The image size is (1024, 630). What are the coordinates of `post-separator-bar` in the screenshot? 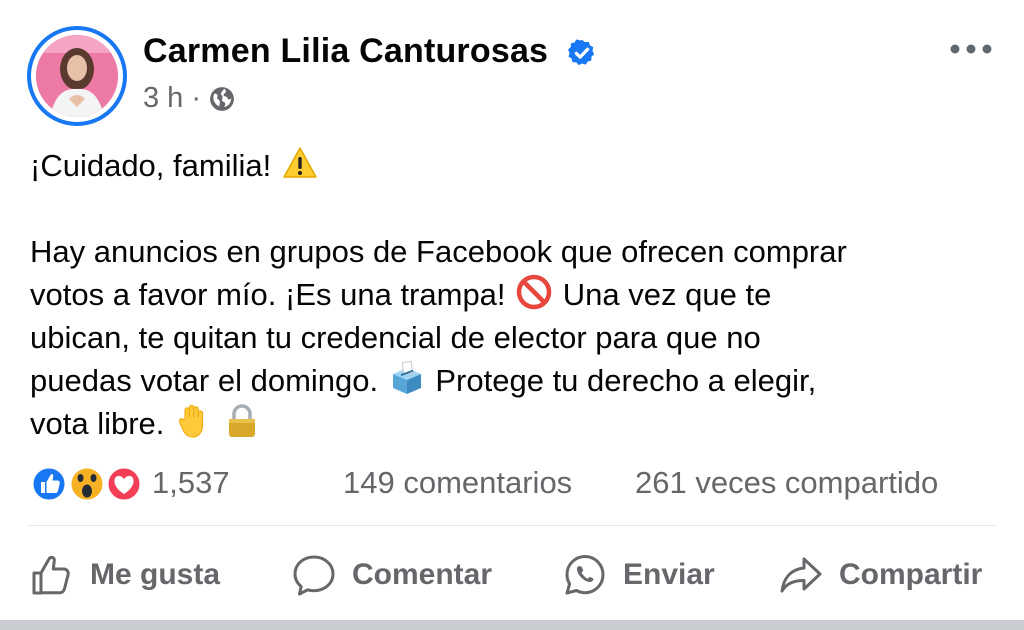 It's located at (512, 625).